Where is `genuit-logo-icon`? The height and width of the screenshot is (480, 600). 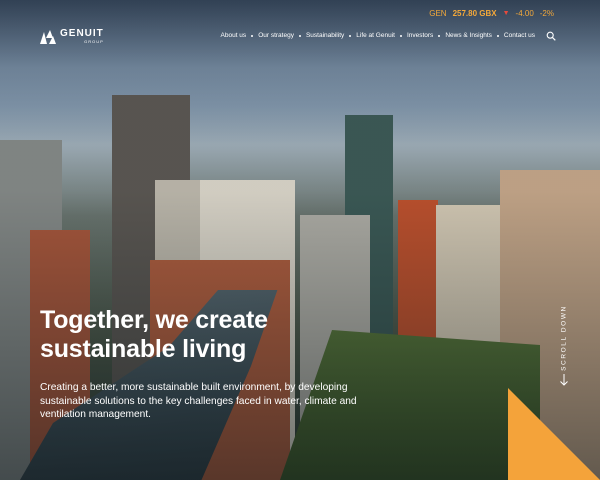
genuit-logo-icon is located at coordinates (48, 36).